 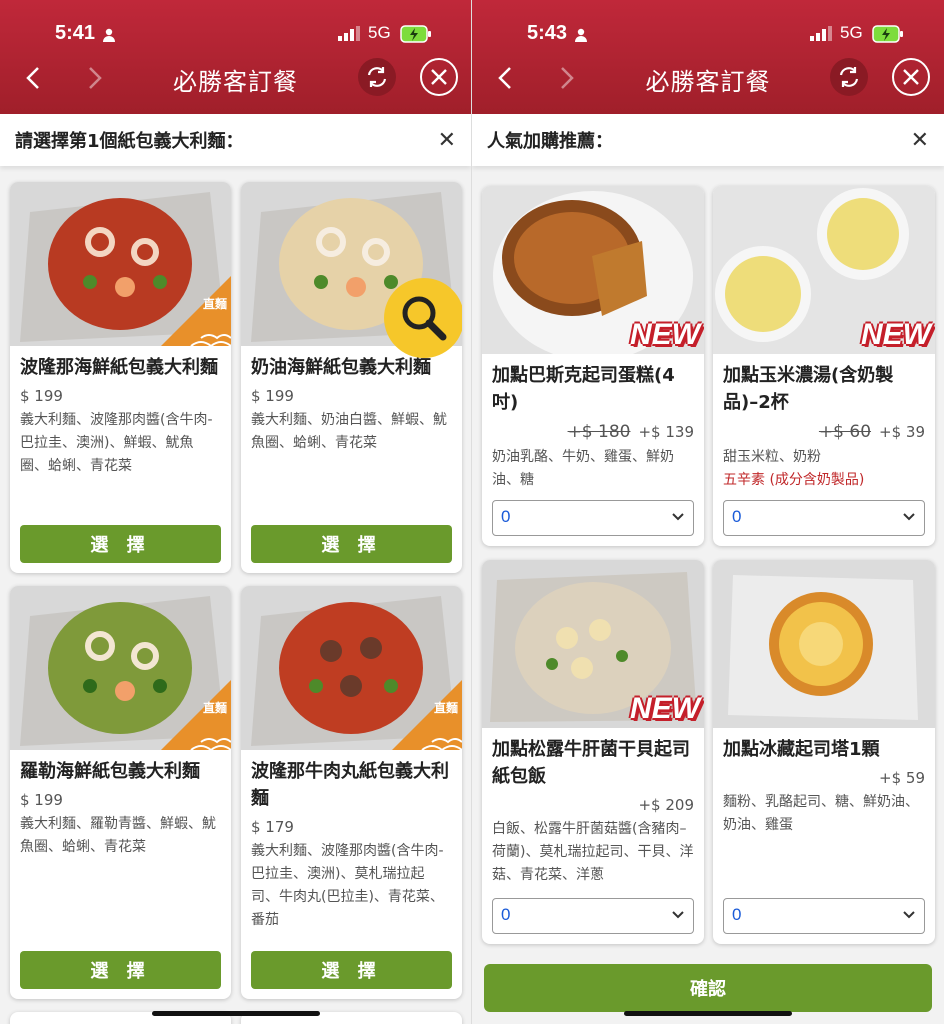 What do you see at coordinates (110, 771) in the screenshot?
I see `product-name: 羅勒海鮮紙包義大利麵` at bounding box center [110, 771].